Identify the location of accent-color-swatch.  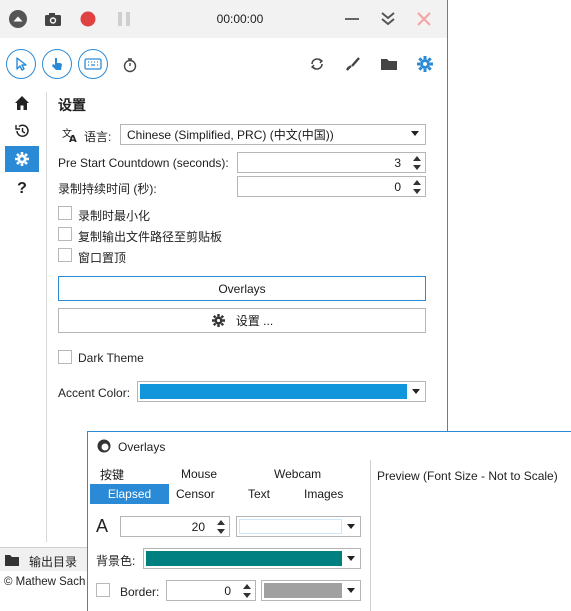
(273, 391).